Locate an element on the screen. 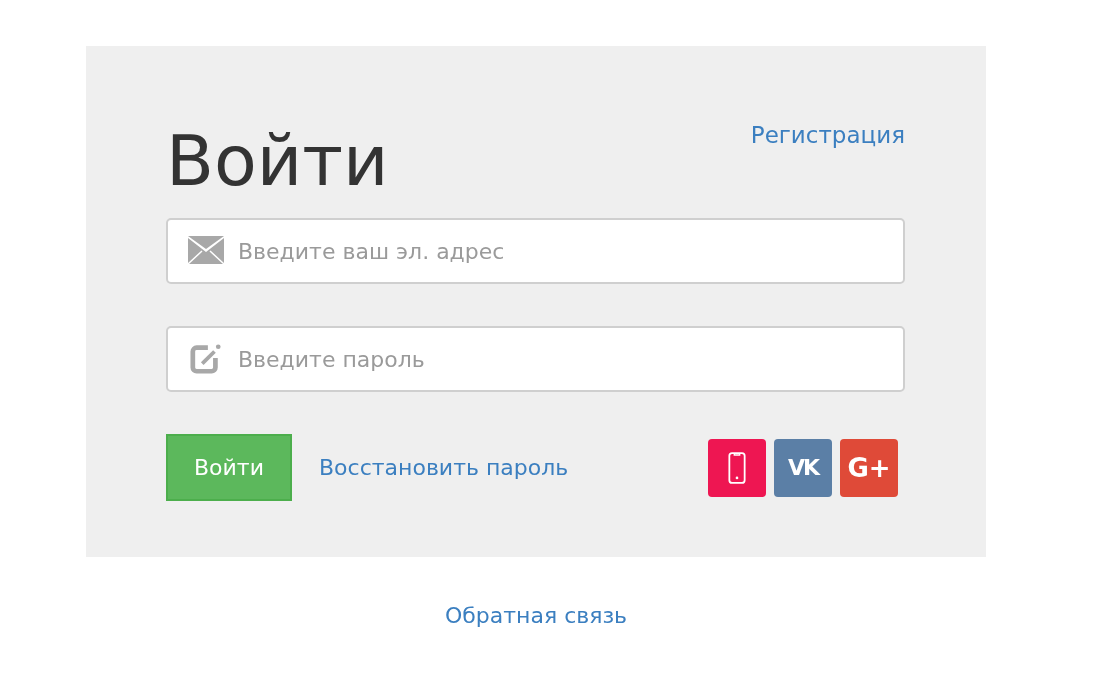 Image resolution: width=1116 pixels, height=680 pixels. email-field: Введите ваш эл. адрес is located at coordinates (535, 251).